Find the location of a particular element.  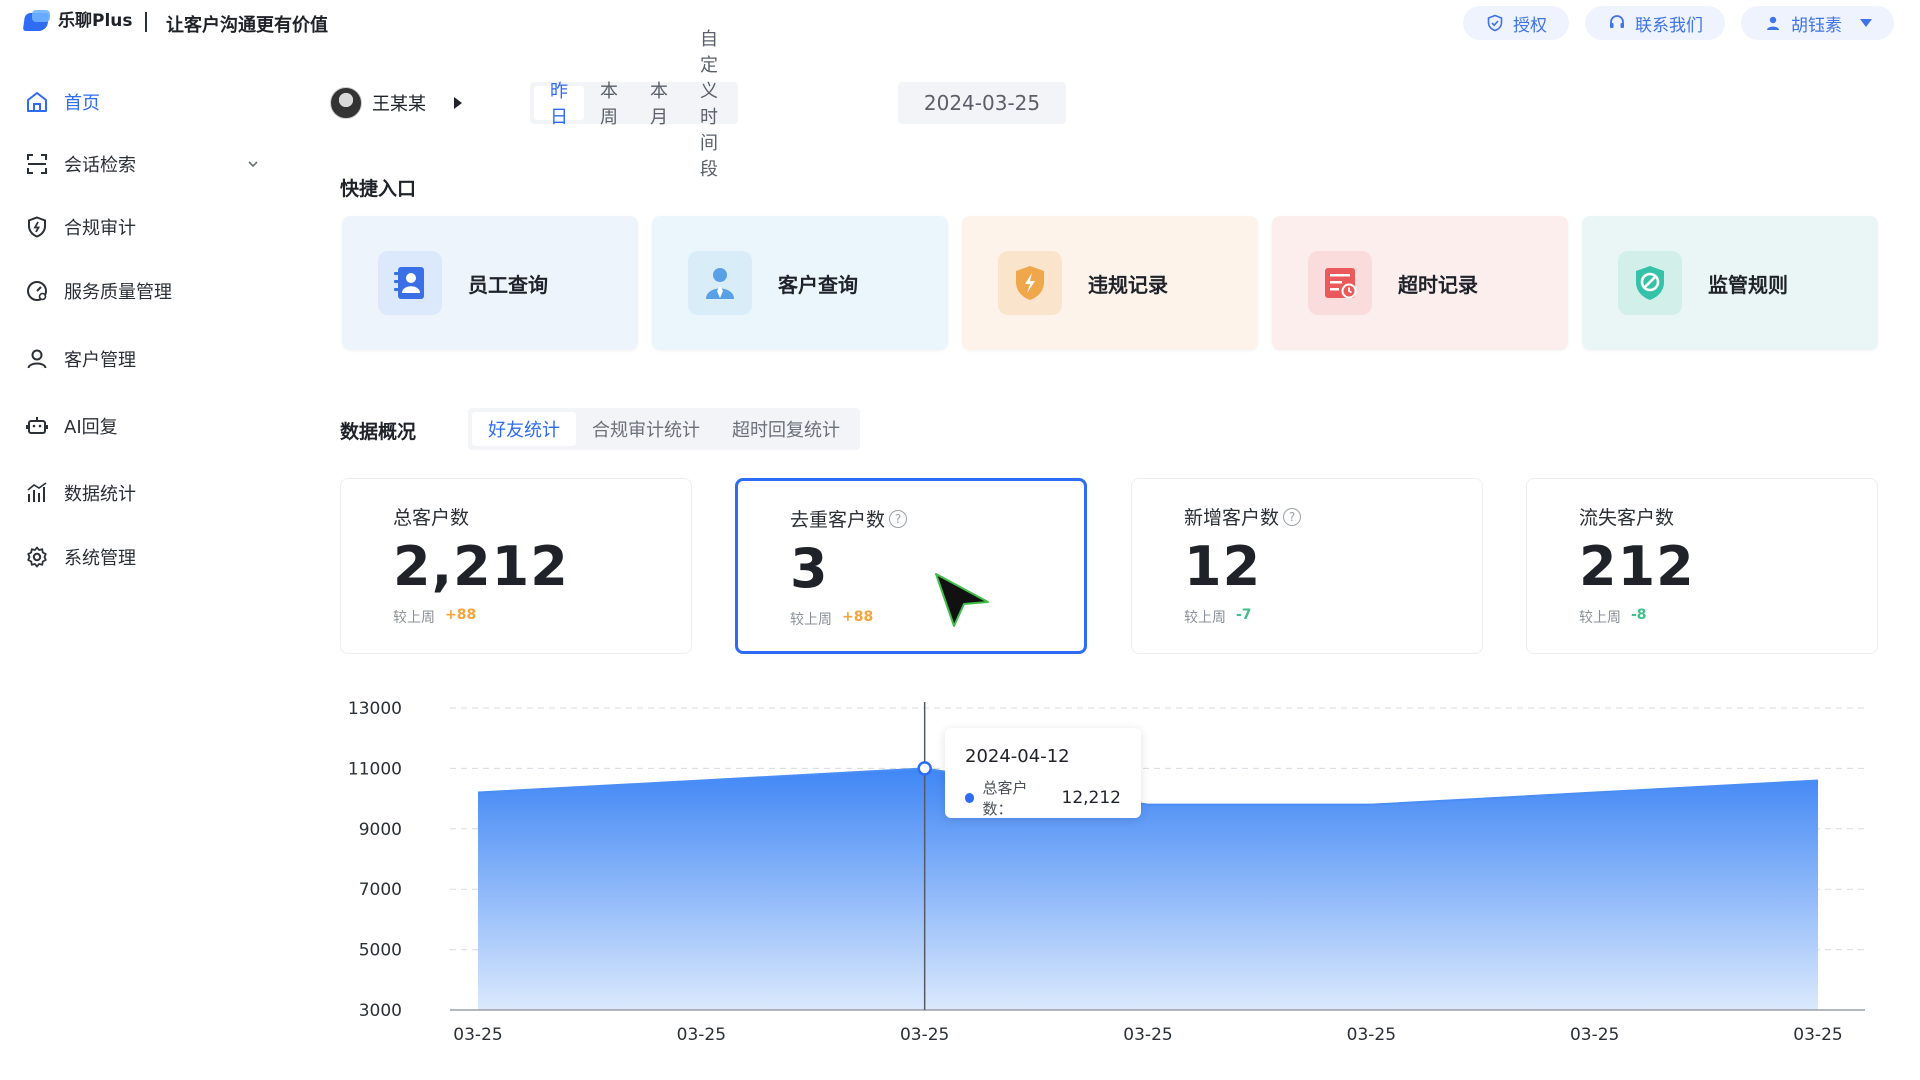

tab-timeout-reply-stats: 超时回复统计 is located at coordinates (786, 429).